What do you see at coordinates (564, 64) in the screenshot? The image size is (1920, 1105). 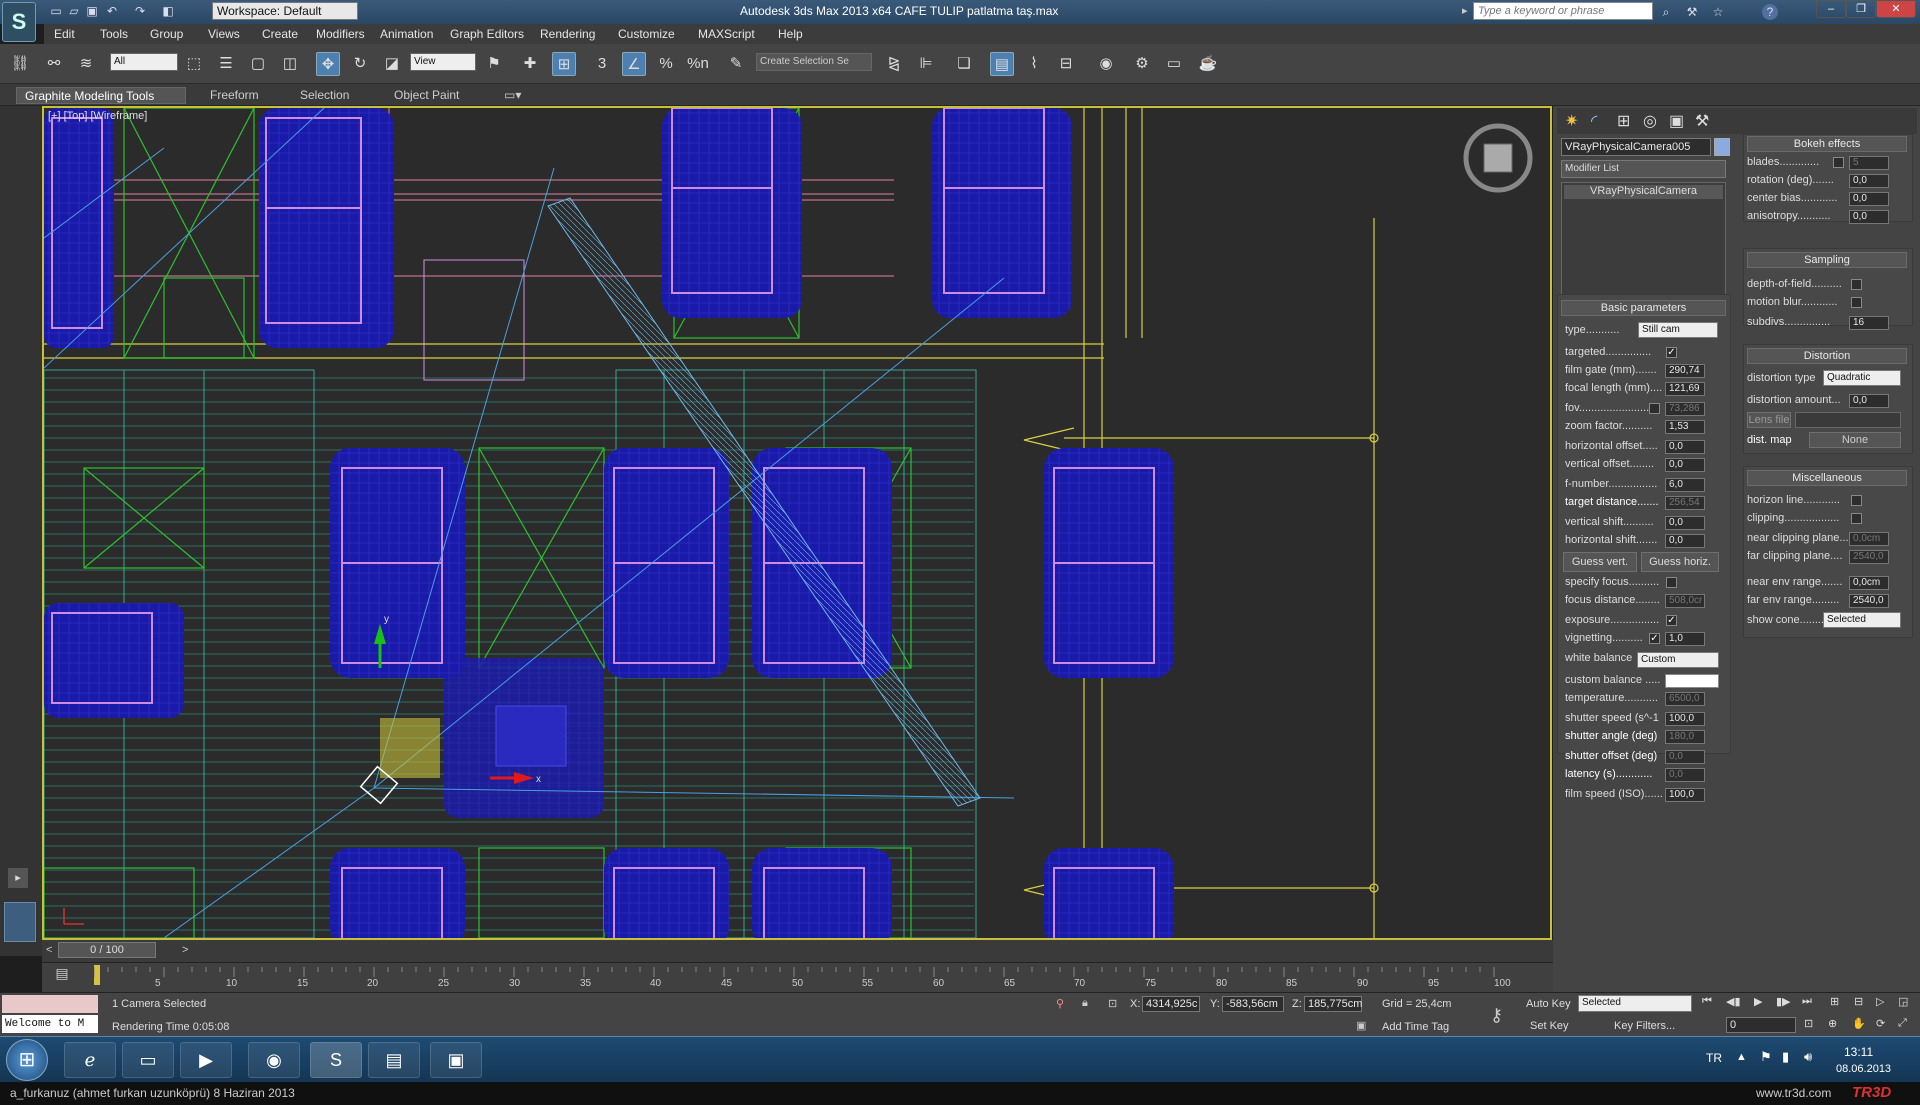 I see `keyboard-shortcut-icon: ⊞` at bounding box center [564, 64].